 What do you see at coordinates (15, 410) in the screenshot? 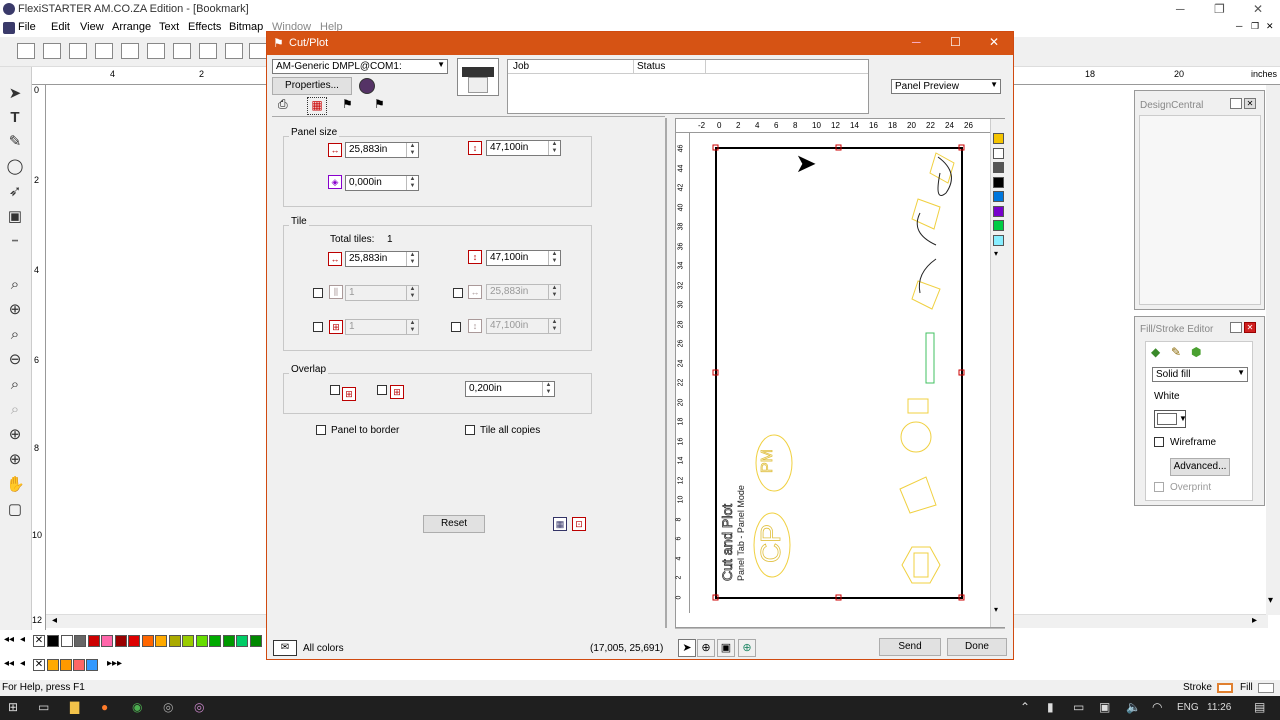
I see `zoom-prev-icon: ⌕` at bounding box center [15, 410].